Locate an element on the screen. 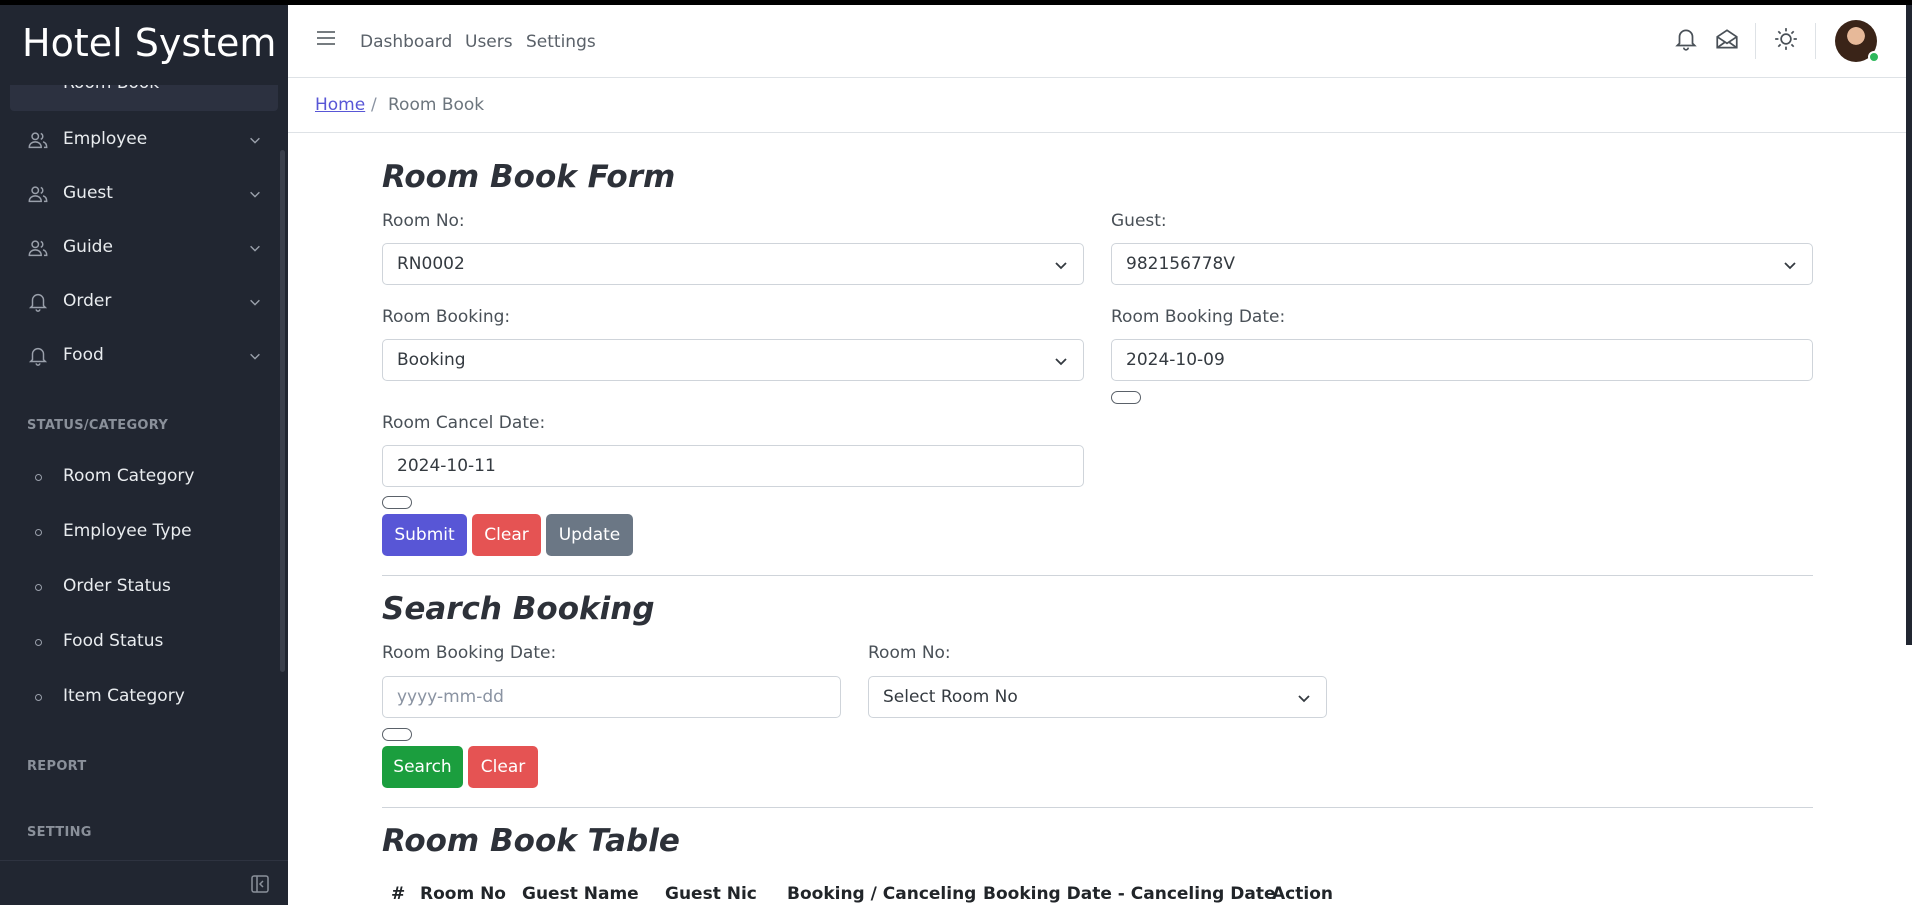  top-header: Dashboard Users Settings is located at coordinates (1100, 41).